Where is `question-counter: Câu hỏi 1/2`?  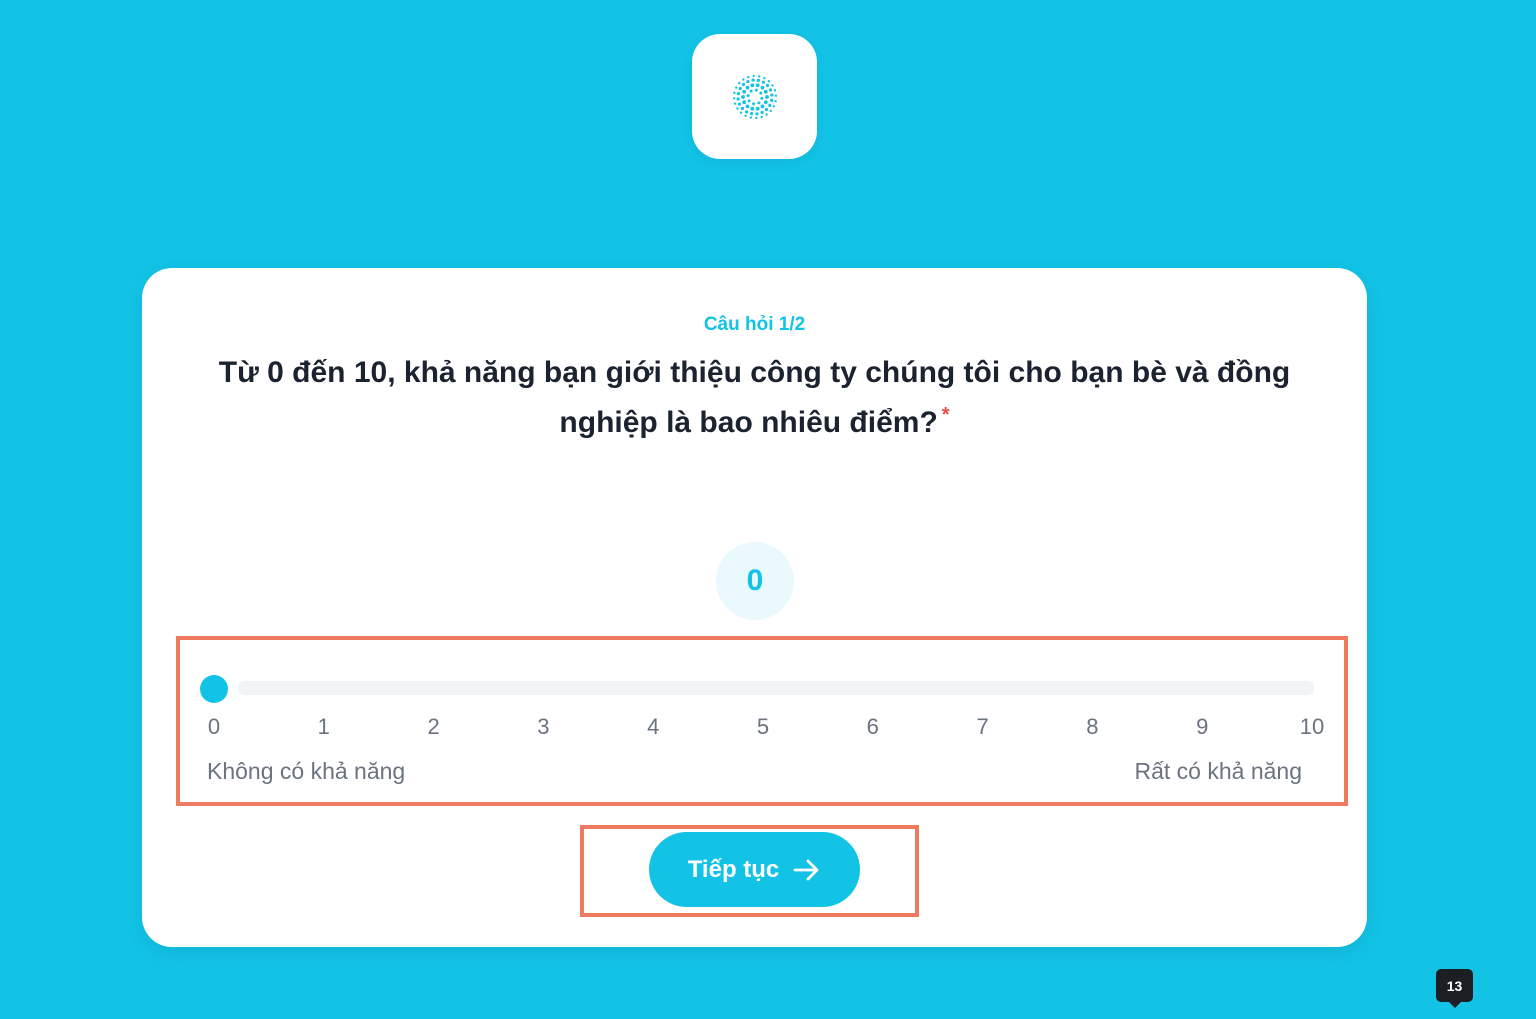 question-counter: Câu hỏi 1/2 is located at coordinates (754, 324).